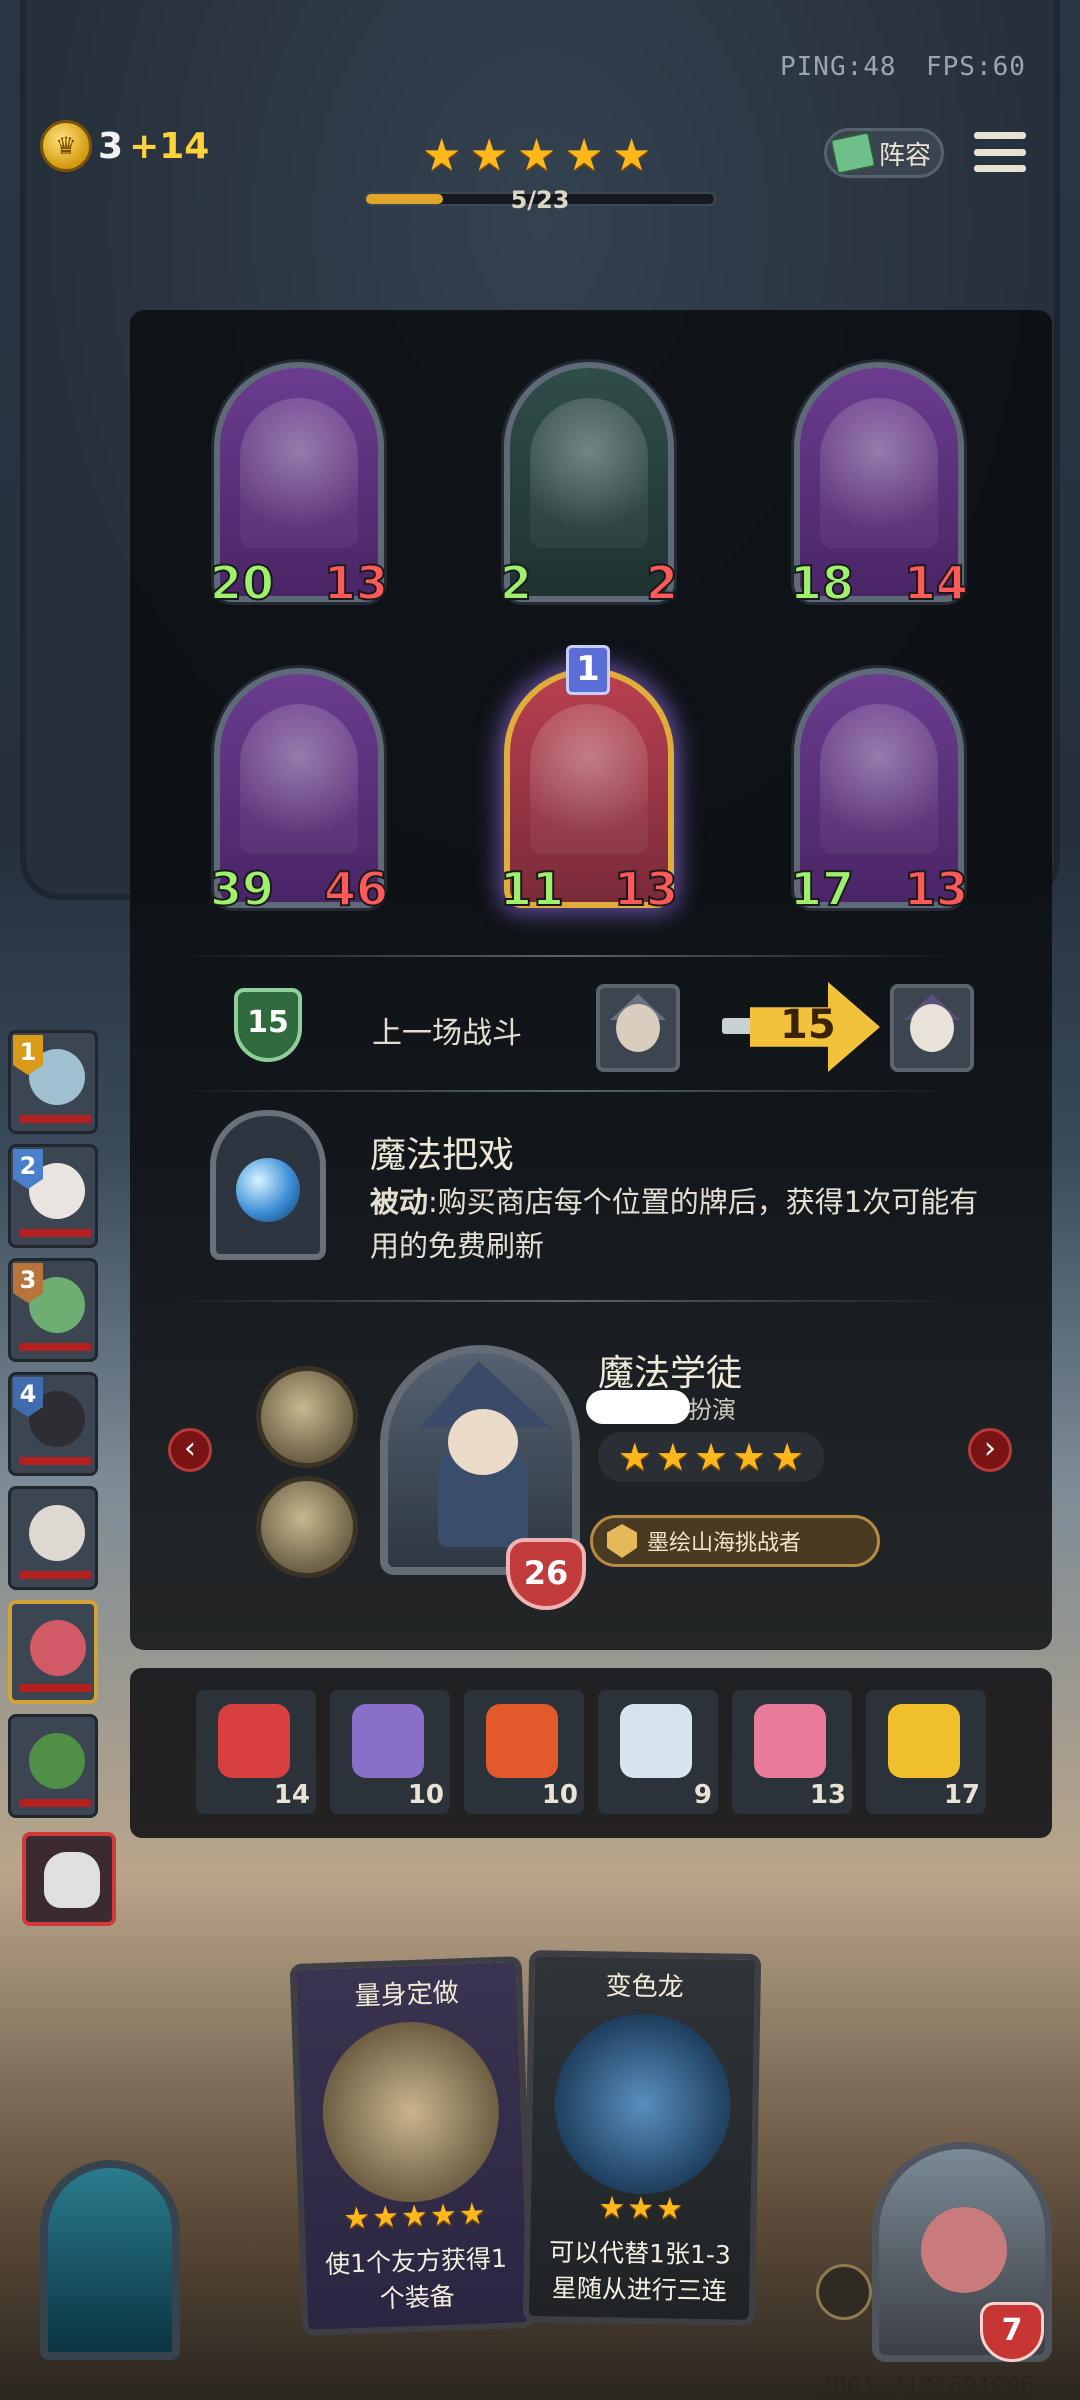 The width and height of the screenshot is (1080, 2400). What do you see at coordinates (990, 1450) in the screenshot?
I see `next-hero-button: ›` at bounding box center [990, 1450].